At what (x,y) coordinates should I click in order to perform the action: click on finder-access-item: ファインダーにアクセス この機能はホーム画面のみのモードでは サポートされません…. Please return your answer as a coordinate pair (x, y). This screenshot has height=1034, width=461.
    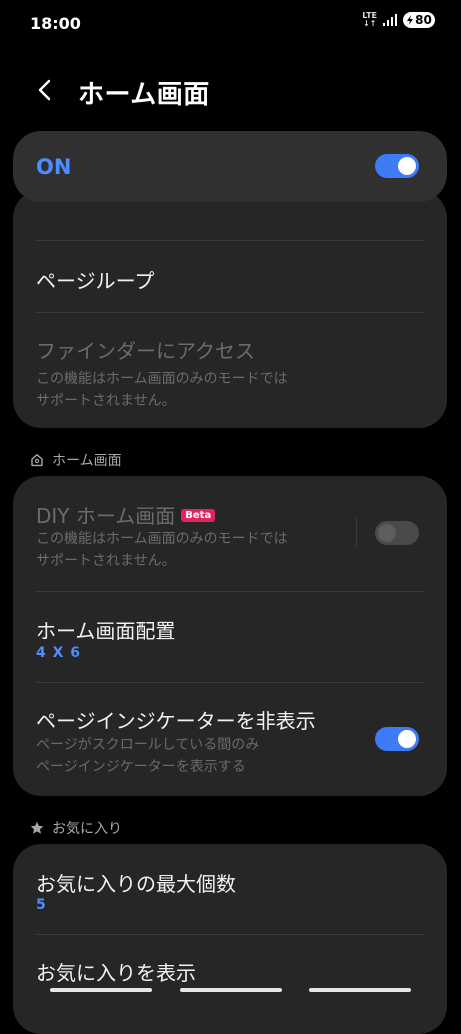
    Looking at the image, I should click on (230, 370).